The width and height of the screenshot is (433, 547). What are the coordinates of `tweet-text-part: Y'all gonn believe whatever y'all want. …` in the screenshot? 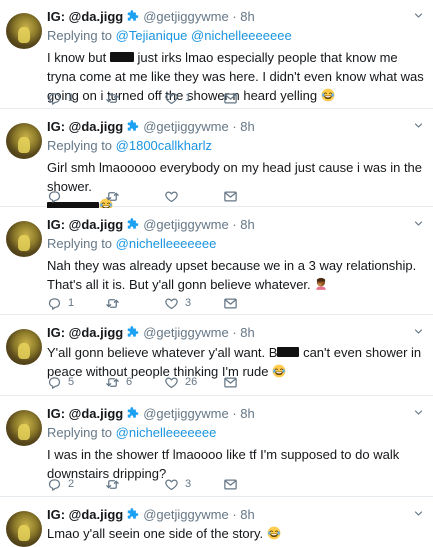 It's located at (162, 352).